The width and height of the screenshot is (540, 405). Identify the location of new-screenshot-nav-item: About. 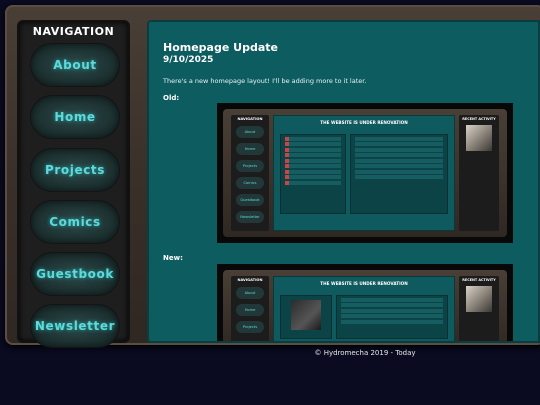
(250, 293).